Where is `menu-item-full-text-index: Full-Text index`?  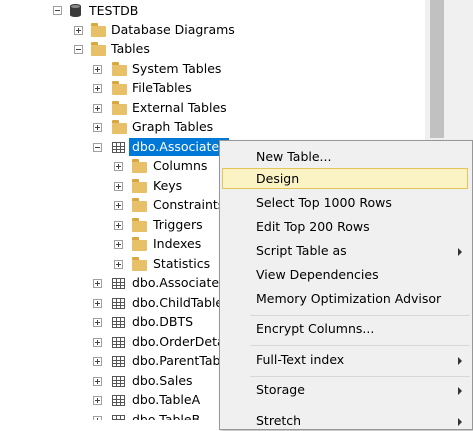
menu-item-full-text-index: Full-Text index is located at coordinates (300, 360).